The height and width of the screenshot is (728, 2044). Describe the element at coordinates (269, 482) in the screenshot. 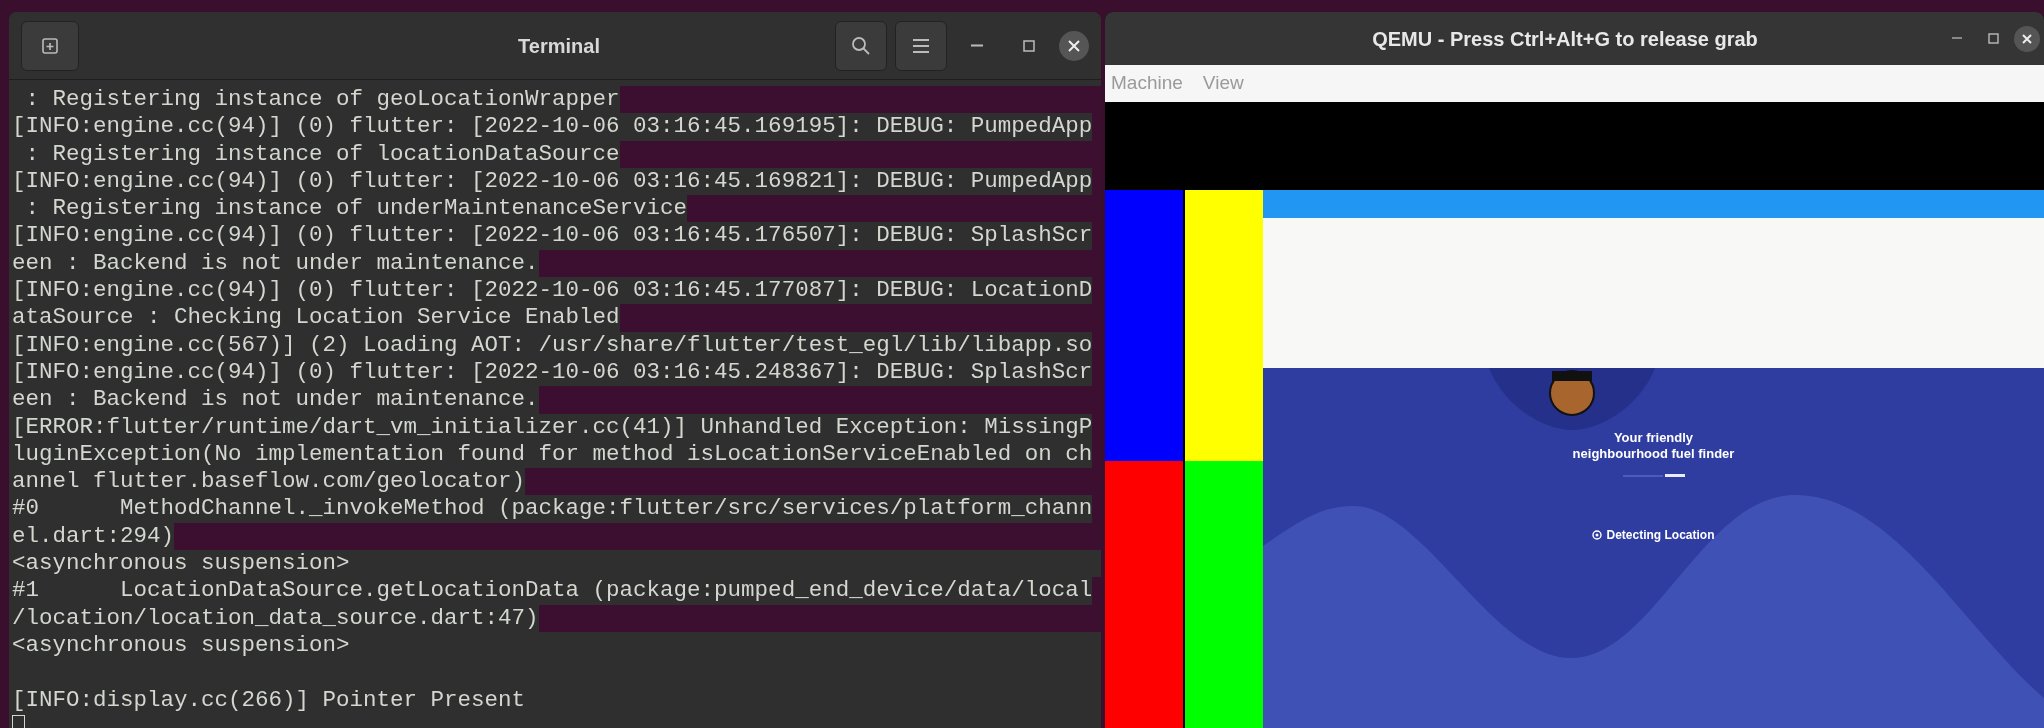

I see `terminal-line: annel flutter.baseflow.com/geolocator)` at that location.